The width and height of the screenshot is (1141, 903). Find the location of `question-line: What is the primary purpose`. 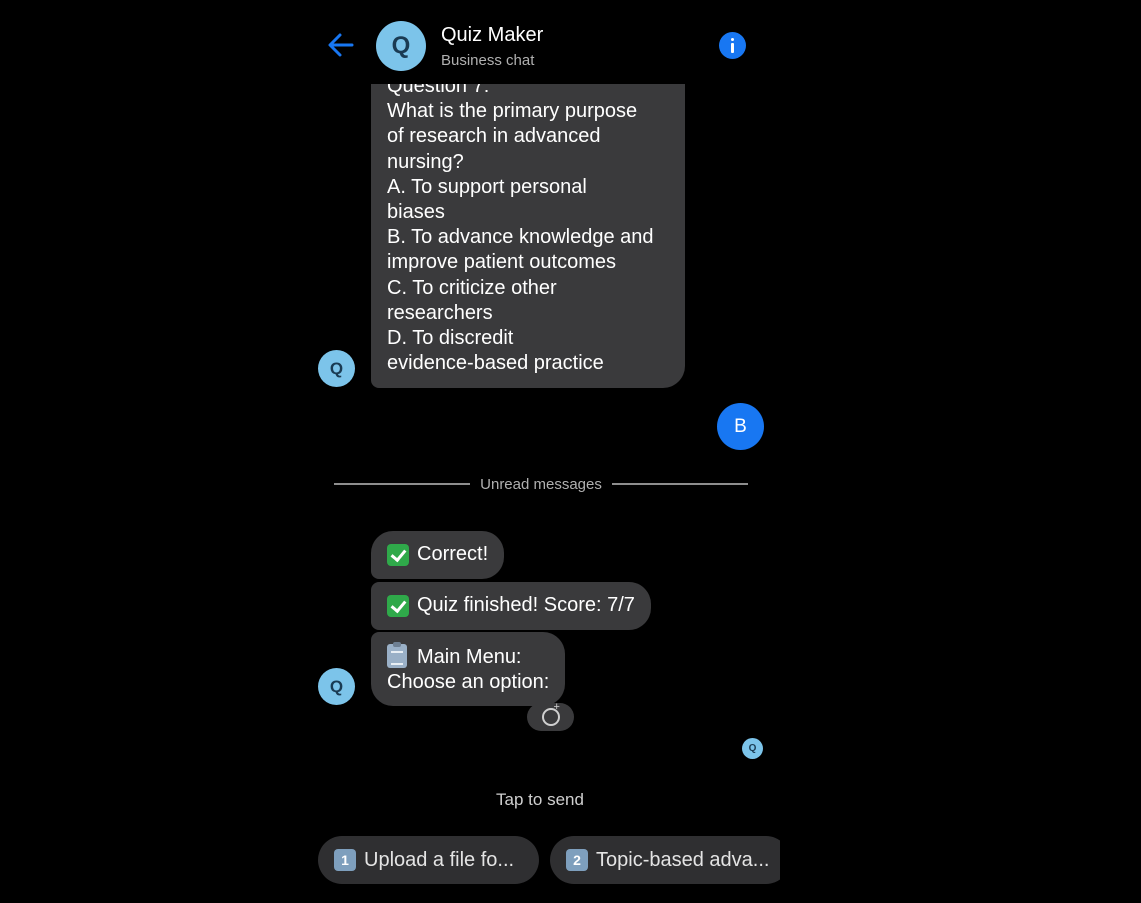

question-line: What is the primary purpose is located at coordinates (512, 111).